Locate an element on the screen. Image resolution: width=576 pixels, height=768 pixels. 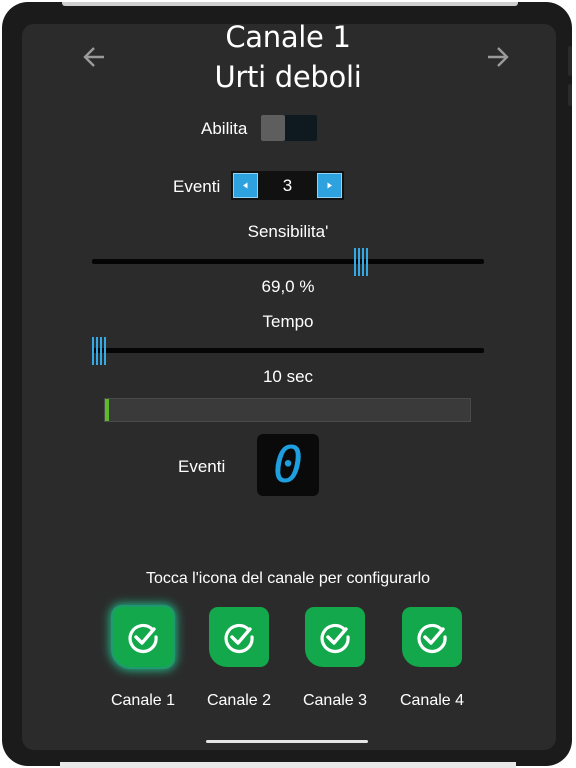
toggle-knob is located at coordinates (273, 128).